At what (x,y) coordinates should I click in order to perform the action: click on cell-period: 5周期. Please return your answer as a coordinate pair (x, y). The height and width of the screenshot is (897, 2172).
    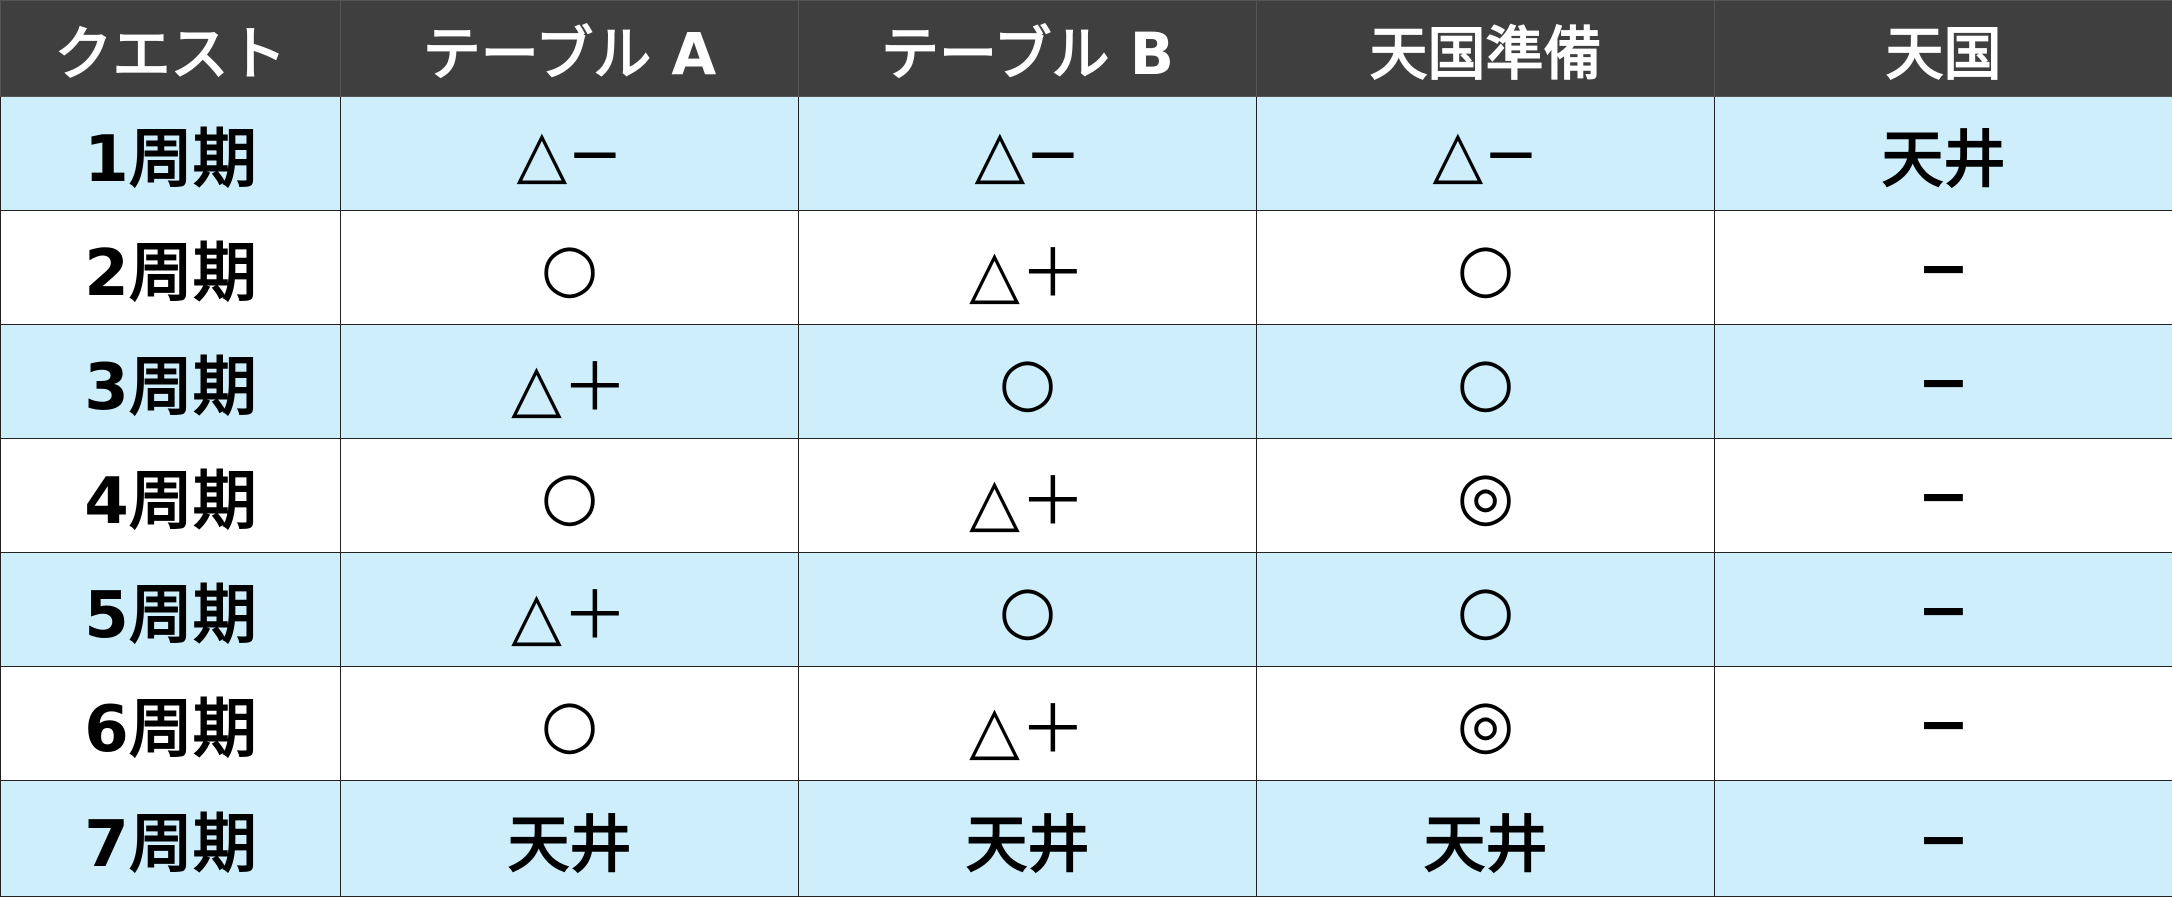
    Looking at the image, I should click on (171, 610).